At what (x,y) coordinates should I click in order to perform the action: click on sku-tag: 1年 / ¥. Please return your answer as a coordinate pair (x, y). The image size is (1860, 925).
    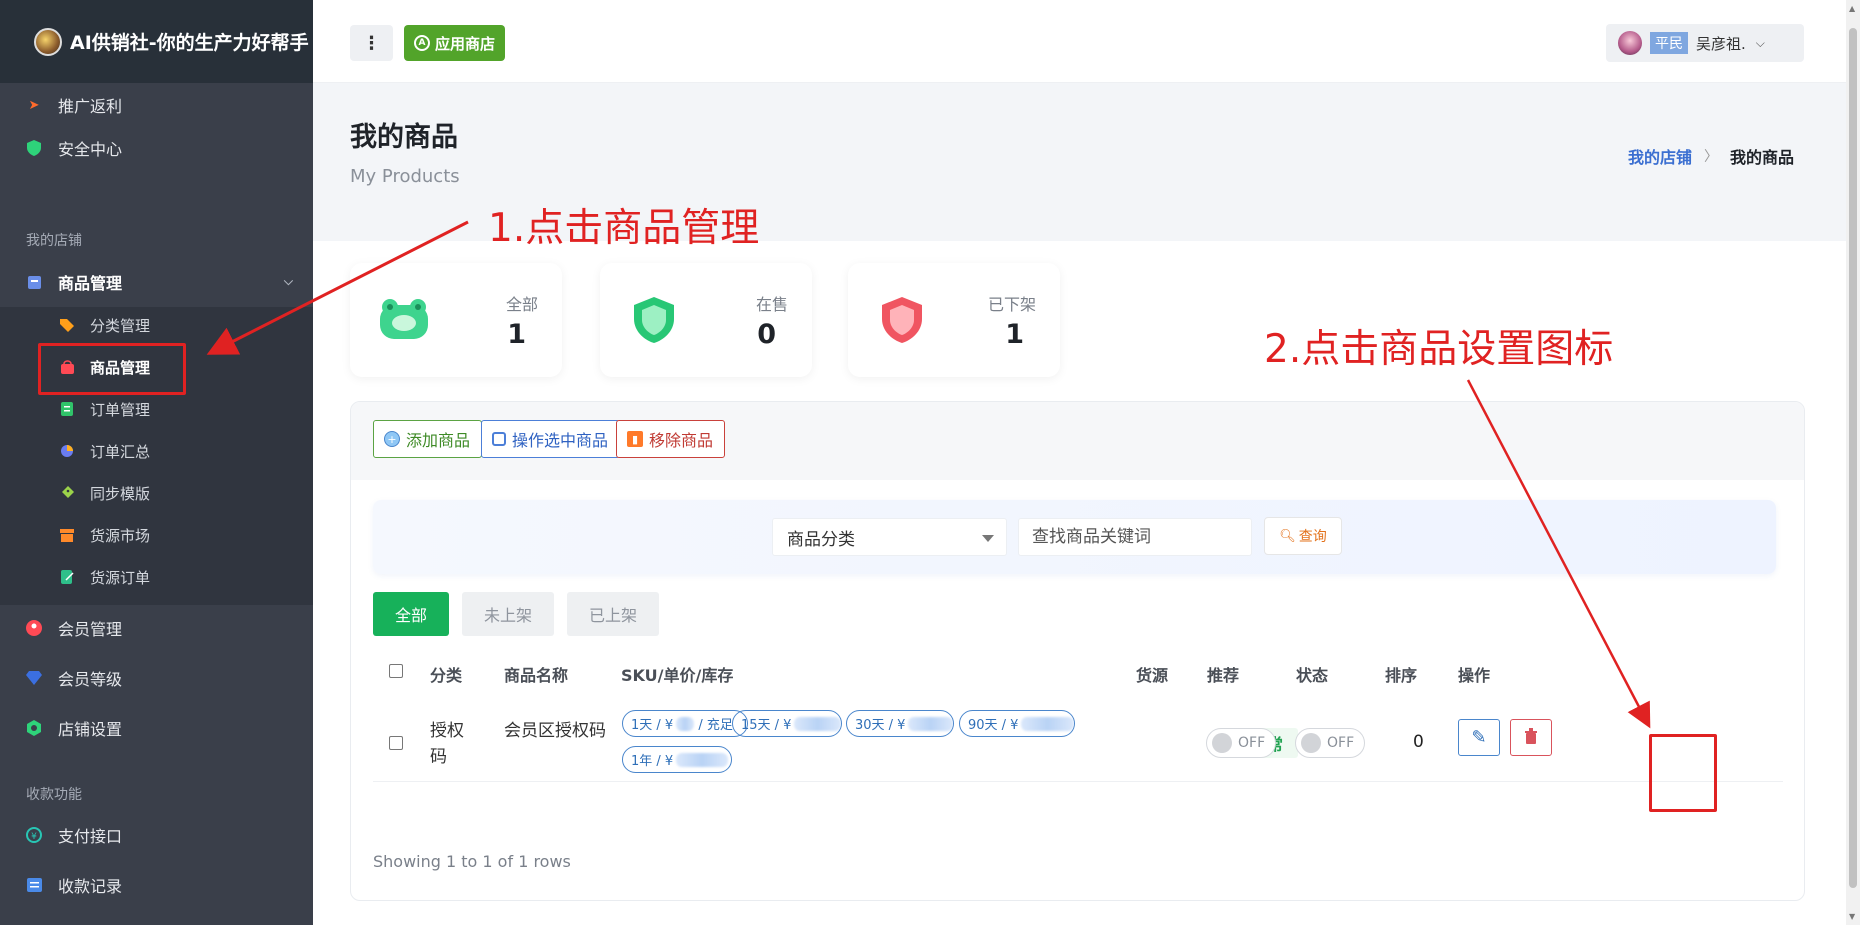
    Looking at the image, I should click on (677, 759).